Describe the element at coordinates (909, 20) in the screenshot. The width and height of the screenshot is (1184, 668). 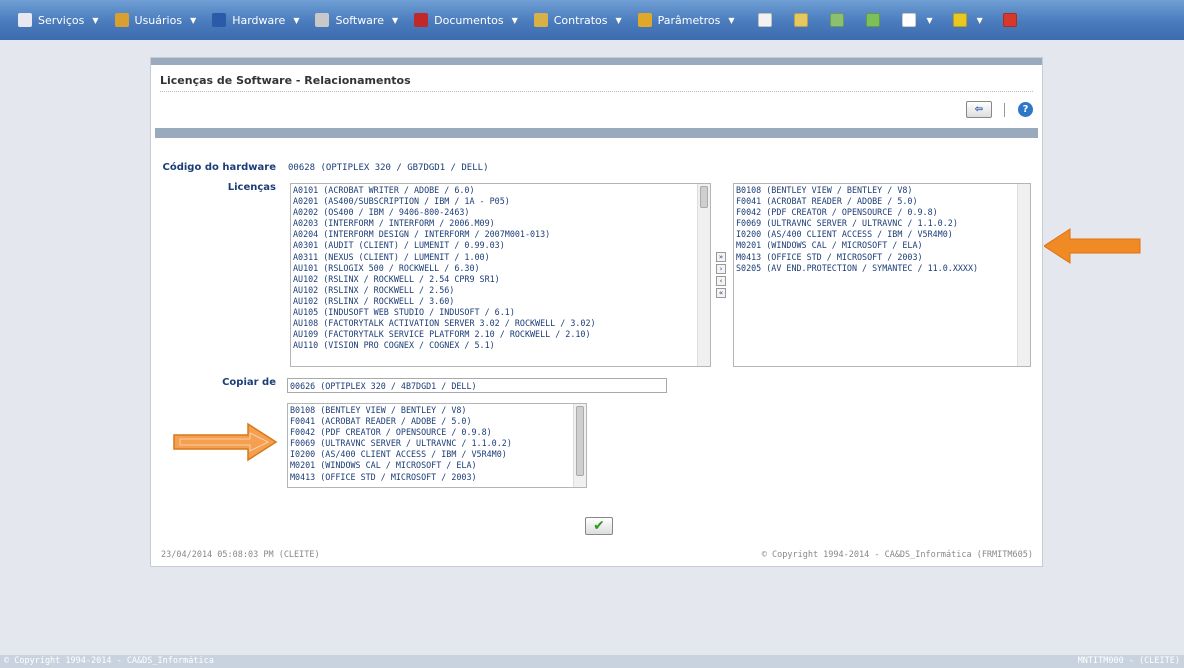
I see `search-icon` at that location.